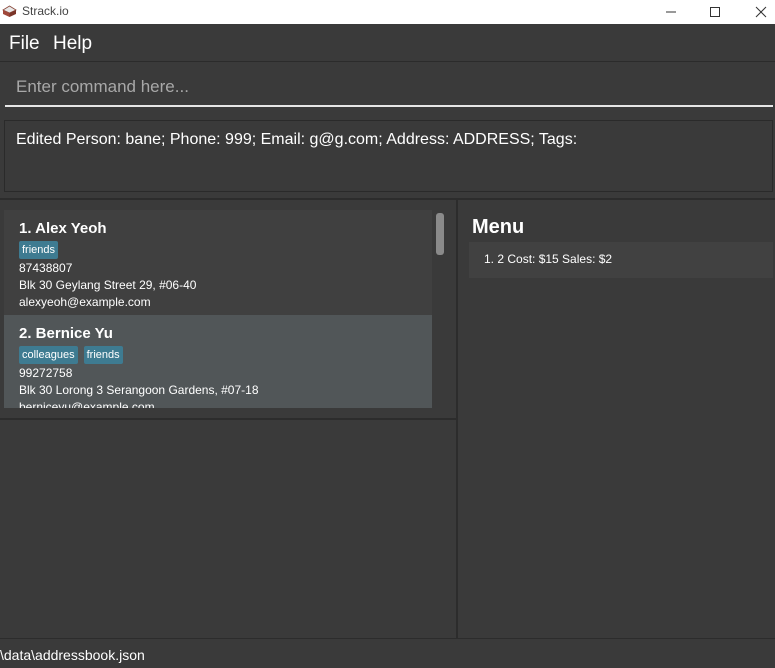 The image size is (775, 668). Describe the element at coordinates (387, 12) in the screenshot. I see `title-bar: Strack.io` at that location.